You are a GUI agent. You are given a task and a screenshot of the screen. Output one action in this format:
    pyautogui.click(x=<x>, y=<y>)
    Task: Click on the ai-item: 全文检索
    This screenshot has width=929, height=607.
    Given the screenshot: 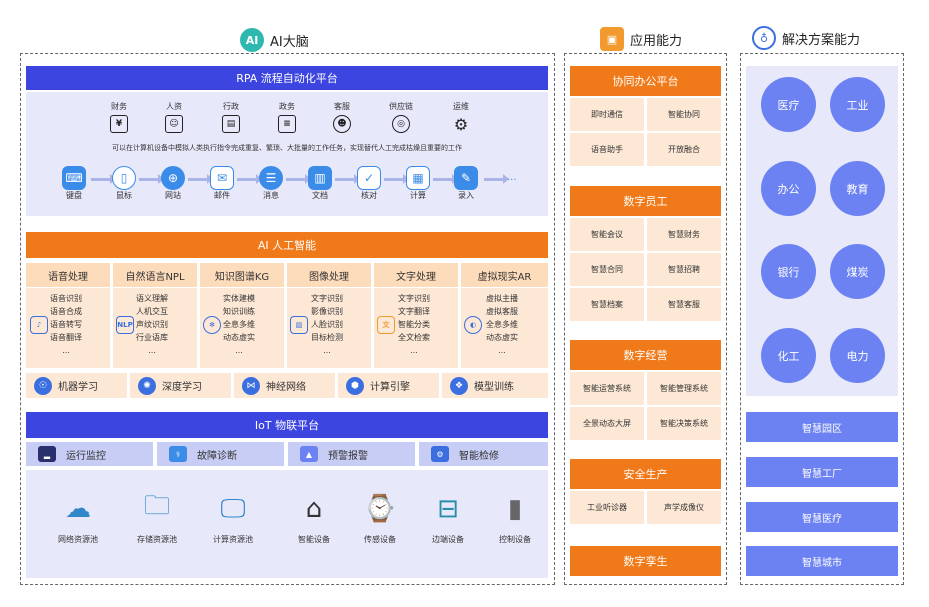 What is the action you would take?
    pyautogui.click(x=414, y=337)
    